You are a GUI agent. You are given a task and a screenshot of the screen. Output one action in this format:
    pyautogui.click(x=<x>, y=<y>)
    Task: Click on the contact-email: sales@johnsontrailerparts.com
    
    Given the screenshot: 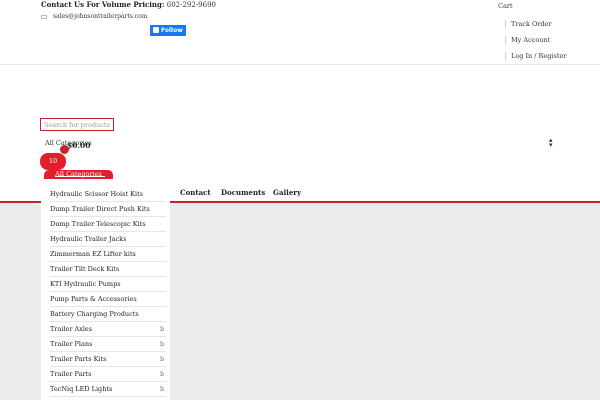 What is the action you would take?
    pyautogui.click(x=100, y=16)
    